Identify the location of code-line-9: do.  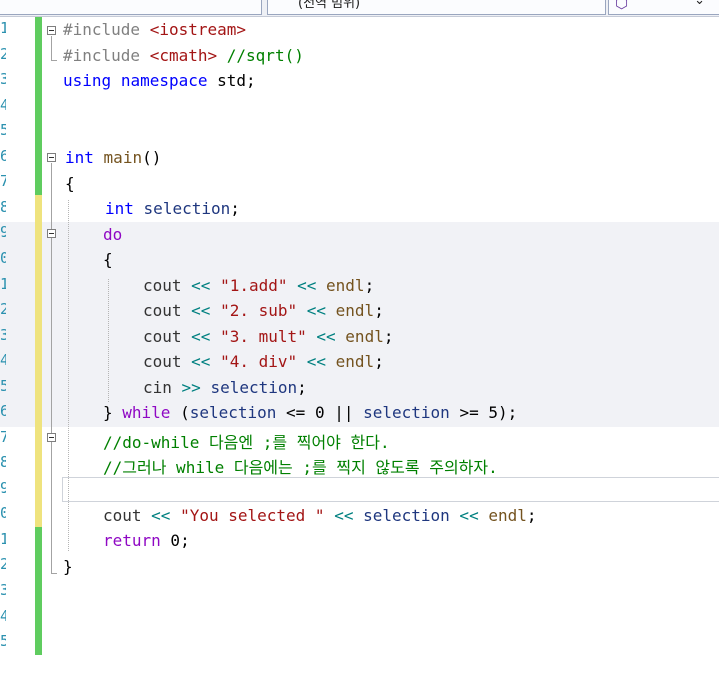
(113, 234).